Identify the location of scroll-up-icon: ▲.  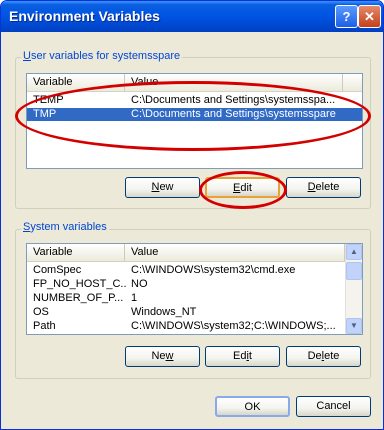
(354, 252).